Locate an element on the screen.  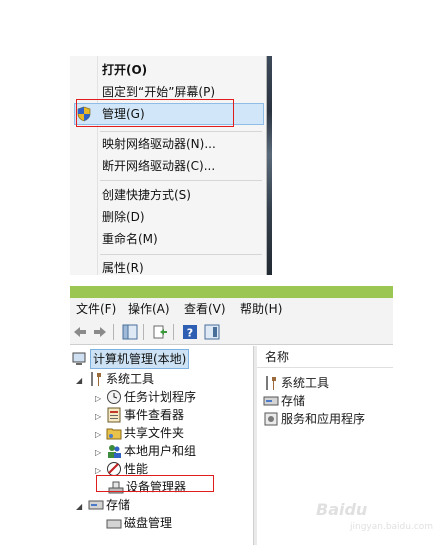
menu-item-open: 打开(O) is located at coordinates (124, 70).